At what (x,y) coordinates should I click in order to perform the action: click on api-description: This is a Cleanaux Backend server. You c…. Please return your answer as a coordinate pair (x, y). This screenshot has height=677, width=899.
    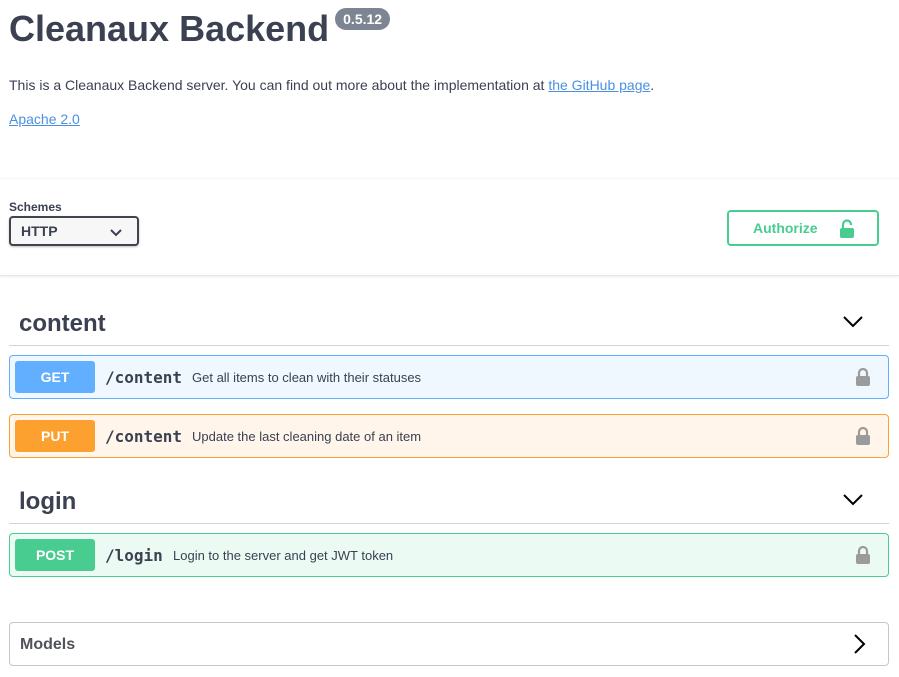
    Looking at the image, I should click on (331, 85).